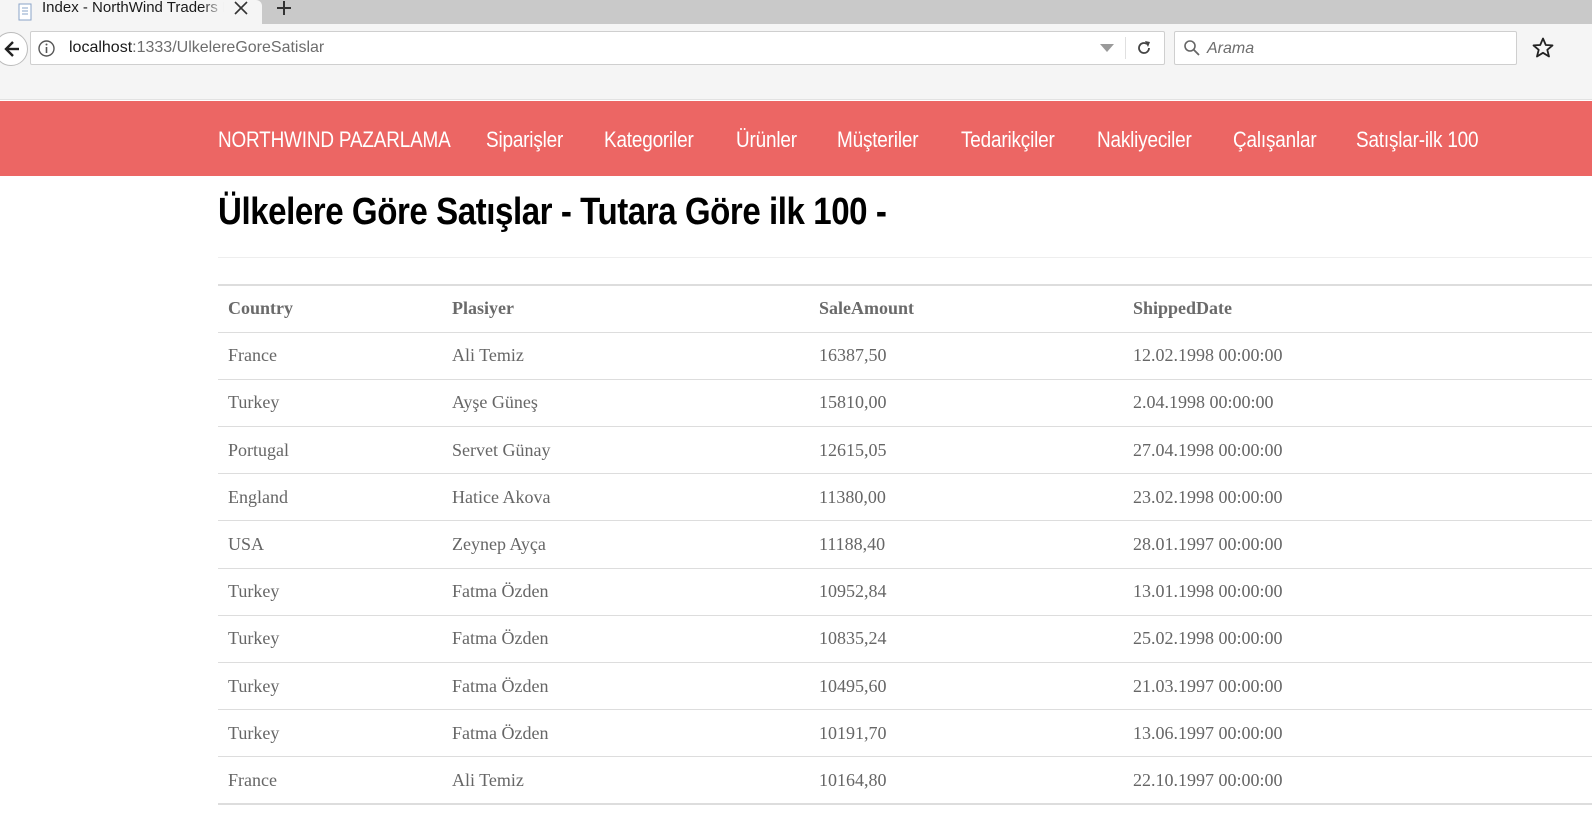 The height and width of the screenshot is (830, 1592). I want to click on shipped-date-cell: 22.10.1997 00:00:00, so click(1357, 781).